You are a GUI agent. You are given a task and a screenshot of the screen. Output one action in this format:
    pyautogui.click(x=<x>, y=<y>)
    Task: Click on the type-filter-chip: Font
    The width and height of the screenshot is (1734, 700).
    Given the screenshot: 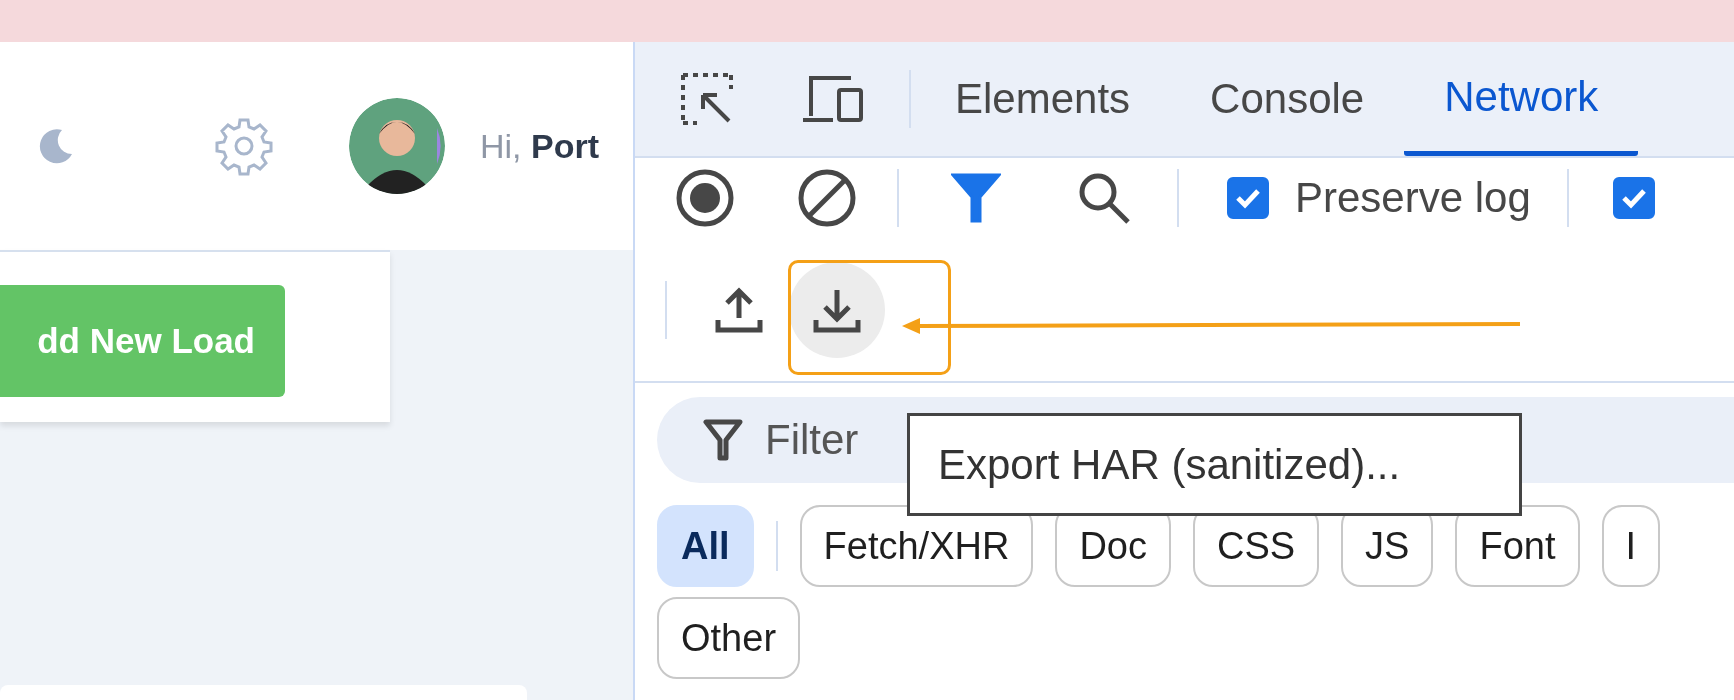 What is the action you would take?
    pyautogui.click(x=1517, y=546)
    